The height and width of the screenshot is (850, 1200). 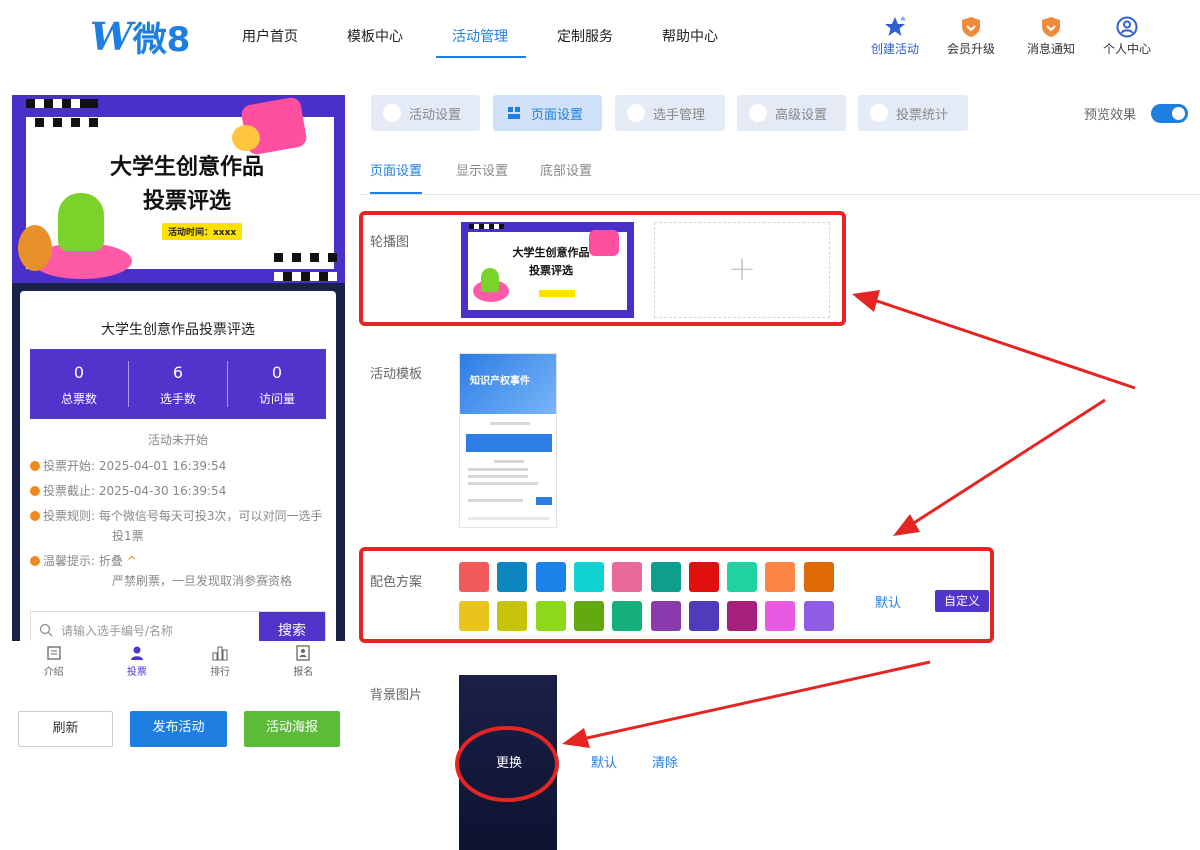 I want to click on tab-contestant-management: 选手管理, so click(x=670, y=113).